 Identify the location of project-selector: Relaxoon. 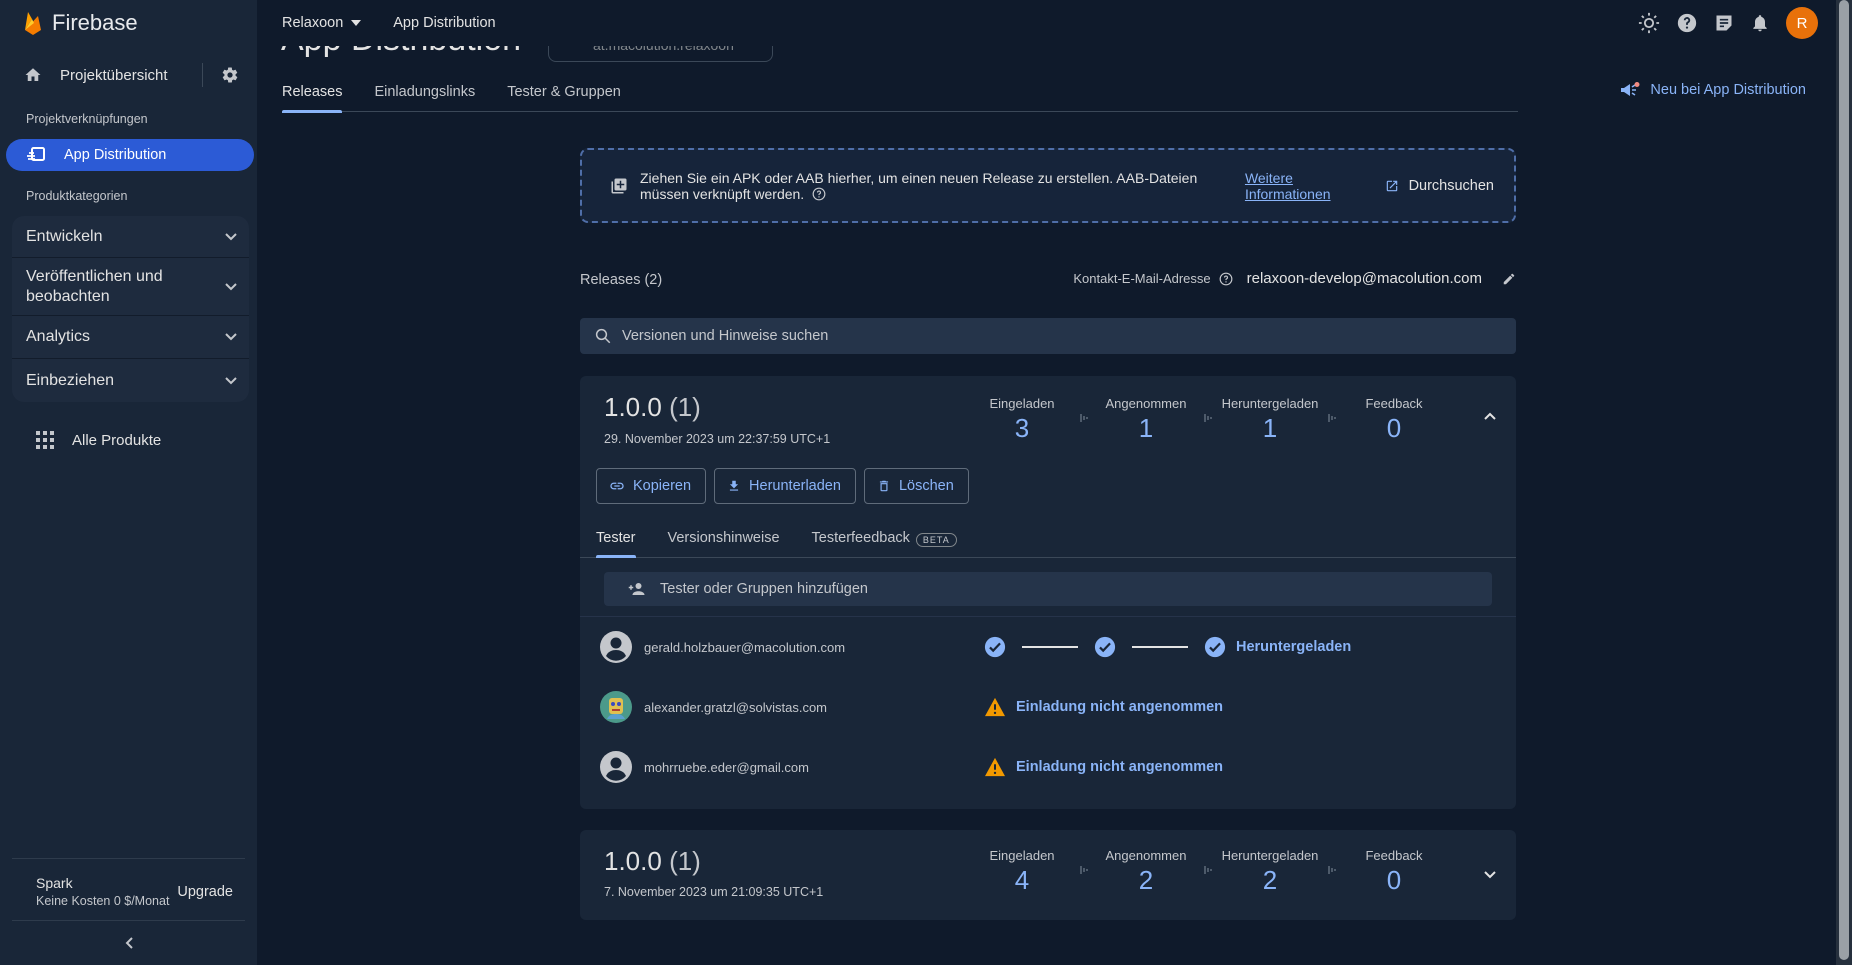
(322, 23).